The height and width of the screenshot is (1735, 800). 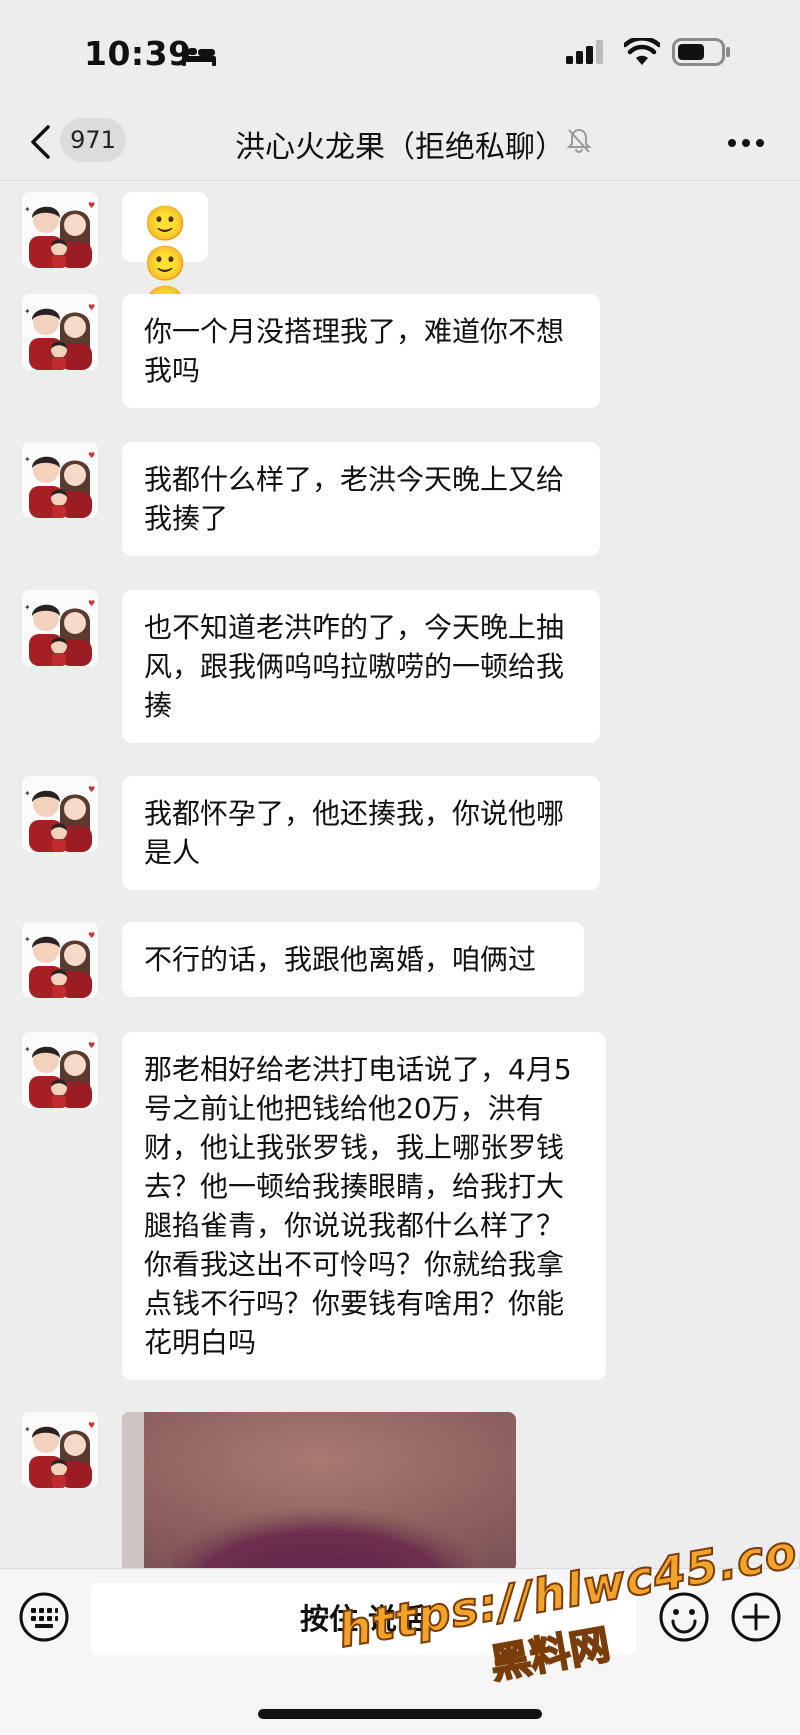 I want to click on chat-header: 971 洪心火龙果（拒绝私聊）, so click(x=400, y=140).